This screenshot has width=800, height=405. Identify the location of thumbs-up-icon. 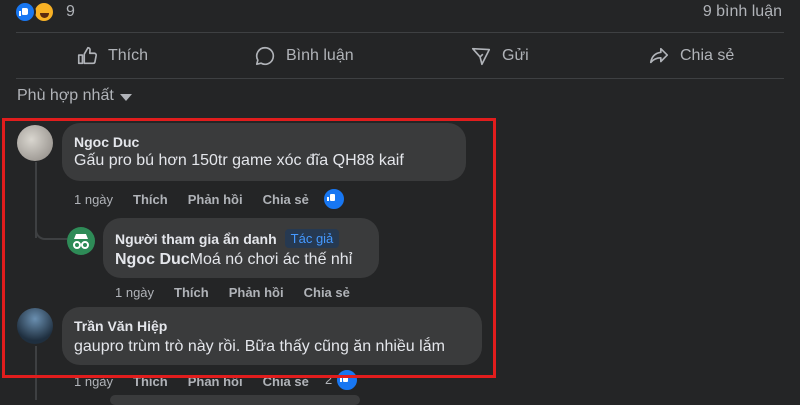
(87, 55).